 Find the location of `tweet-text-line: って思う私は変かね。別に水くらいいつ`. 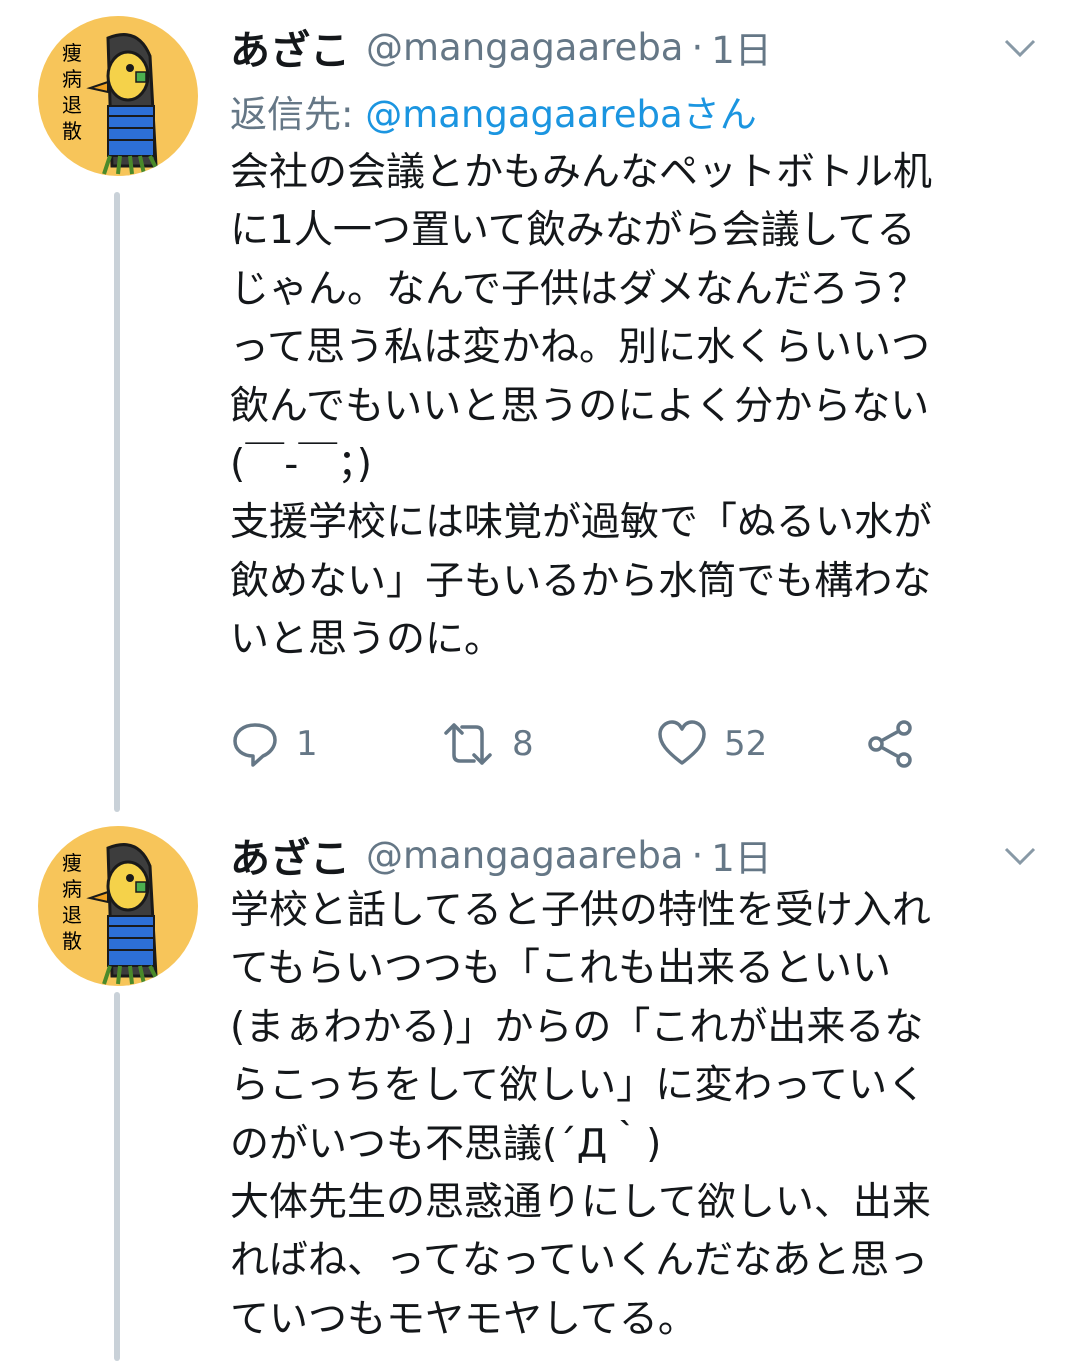

tweet-text-line: って思う私は変かね。別に水くらいいつ is located at coordinates (580, 348).